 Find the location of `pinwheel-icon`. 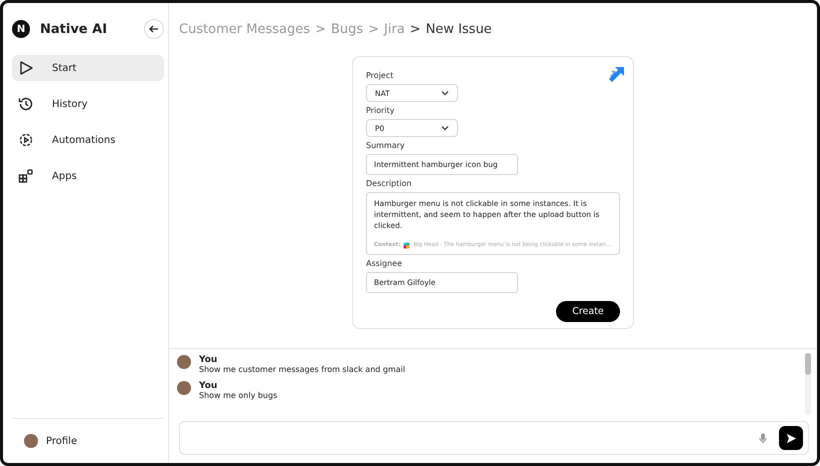

pinwheel-icon is located at coordinates (406, 245).